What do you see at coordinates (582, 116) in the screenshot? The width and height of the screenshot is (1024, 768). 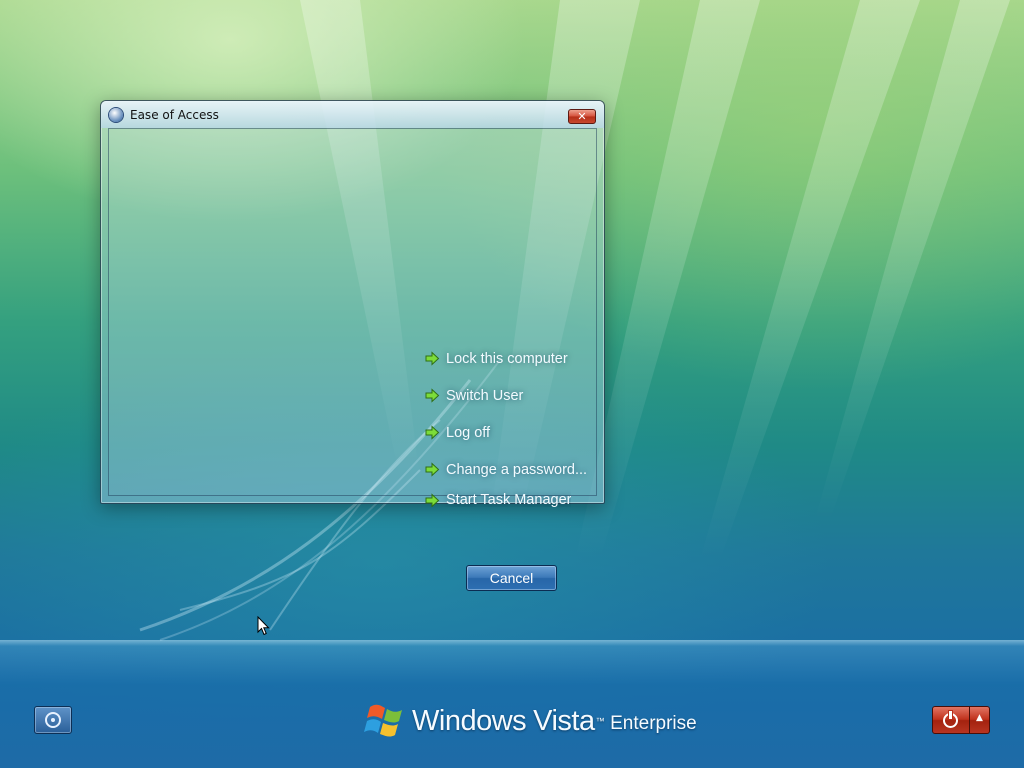 I see `close-button: ✕` at bounding box center [582, 116].